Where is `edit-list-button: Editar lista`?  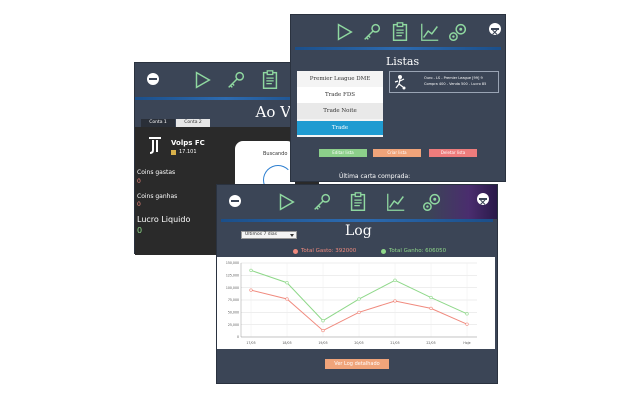 edit-list-button: Editar lista is located at coordinates (343, 153).